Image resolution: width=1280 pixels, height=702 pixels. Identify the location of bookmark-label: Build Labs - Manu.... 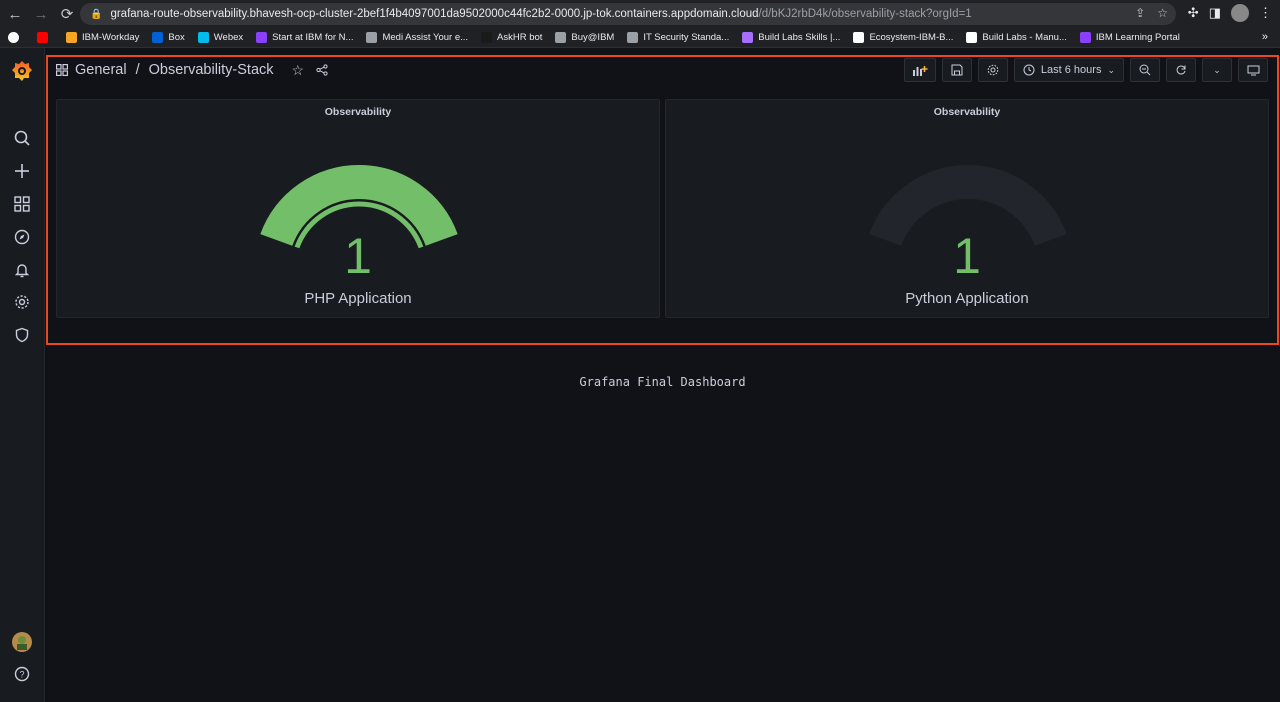
(1024, 37).